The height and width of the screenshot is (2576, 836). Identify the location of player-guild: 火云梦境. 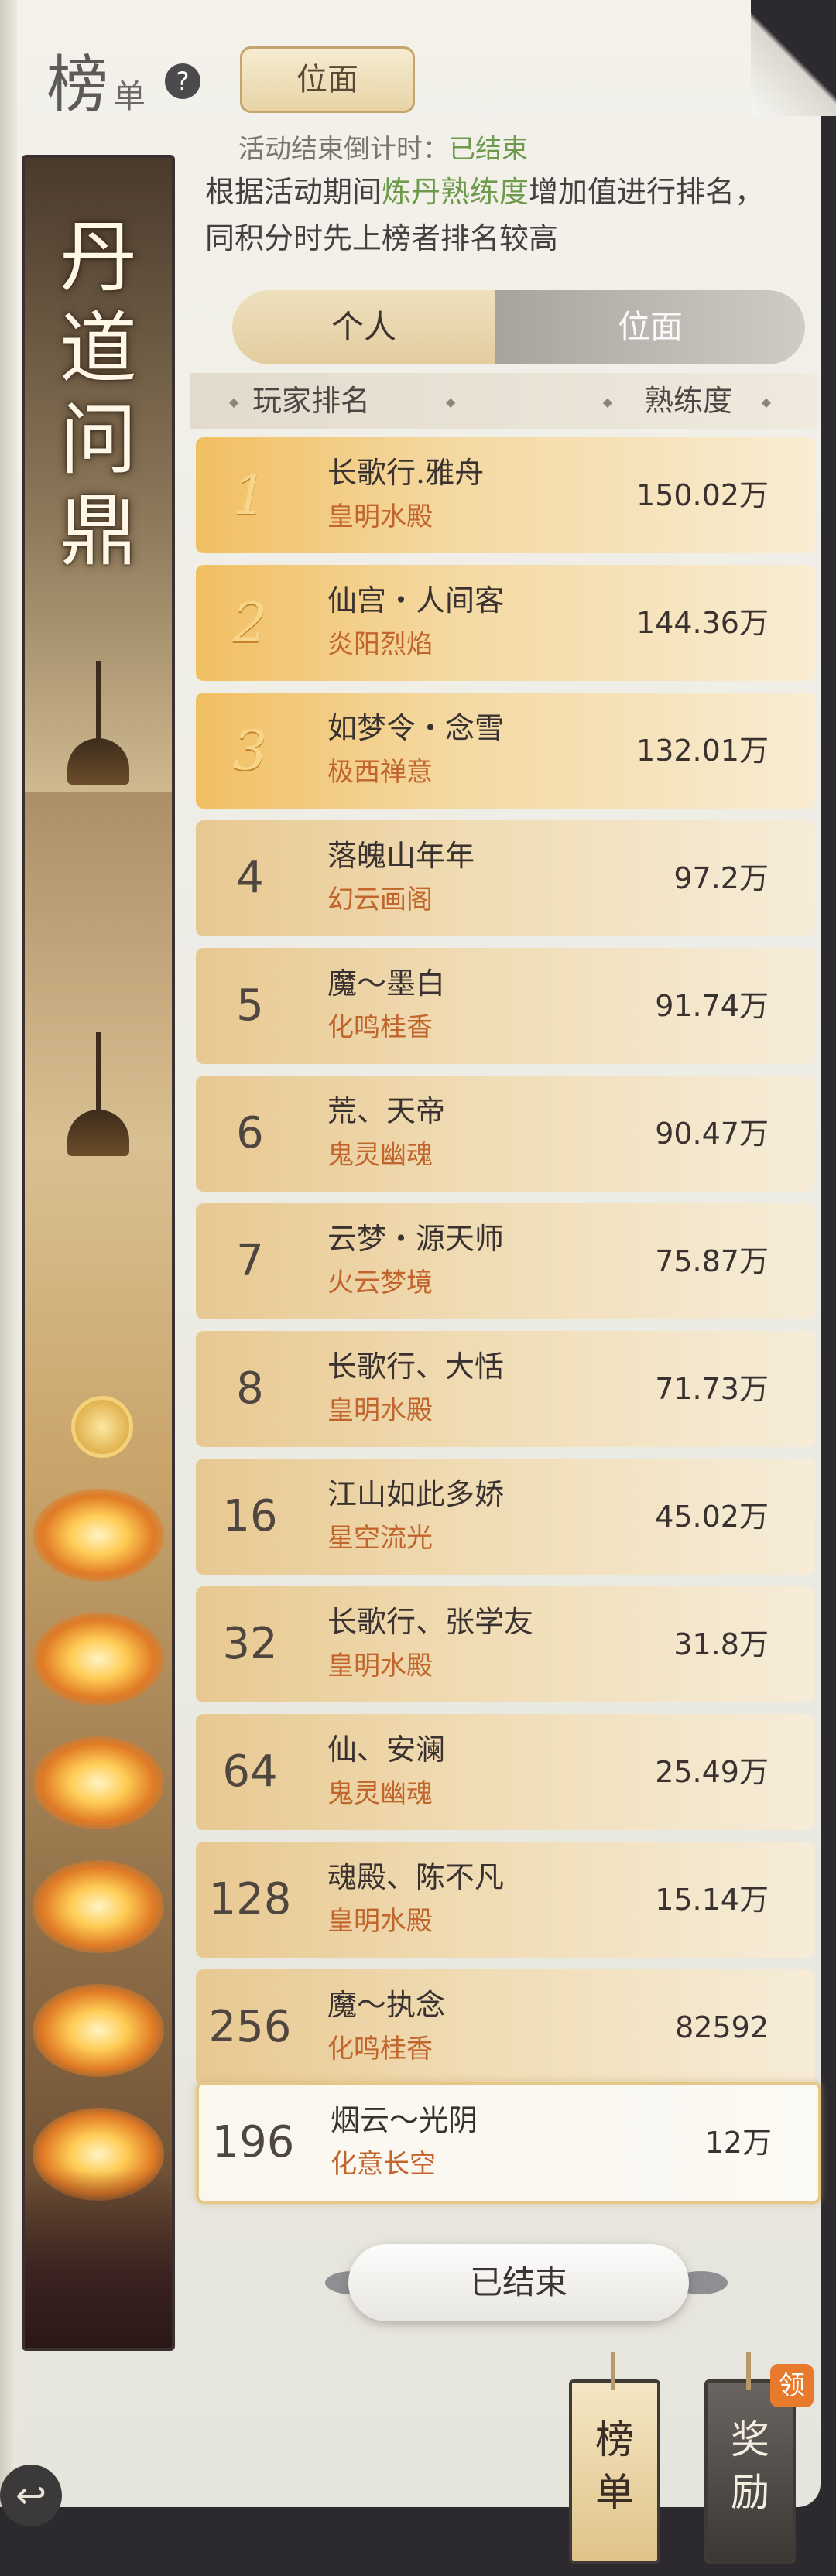
(380, 1282).